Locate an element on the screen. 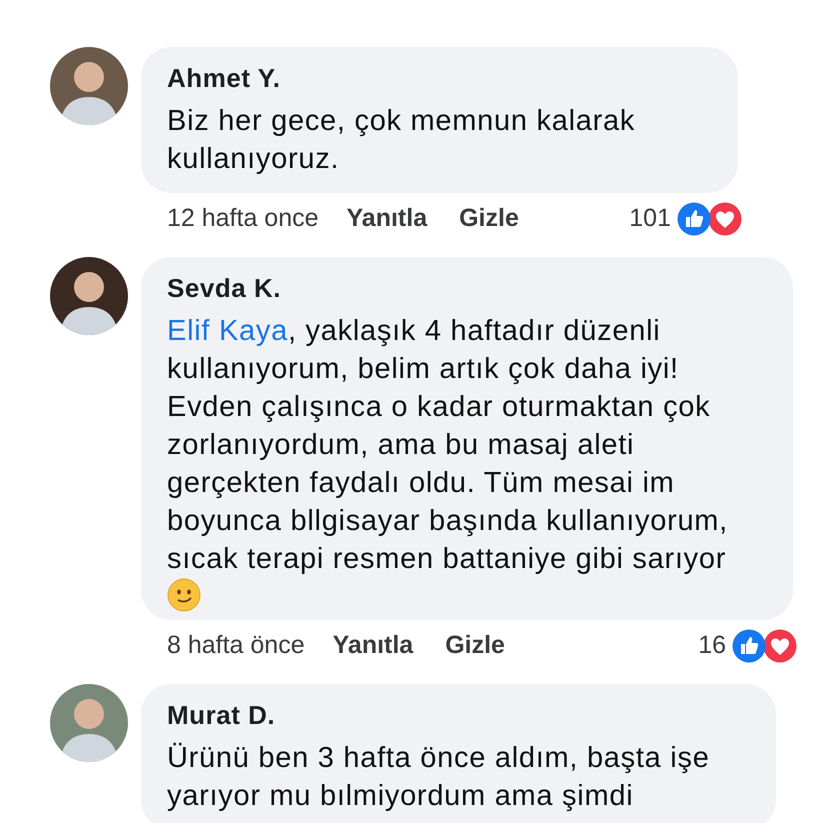 Image resolution: width=823 pixels, height=823 pixels. timestamp: 12 hafta once is located at coordinates (243, 218).